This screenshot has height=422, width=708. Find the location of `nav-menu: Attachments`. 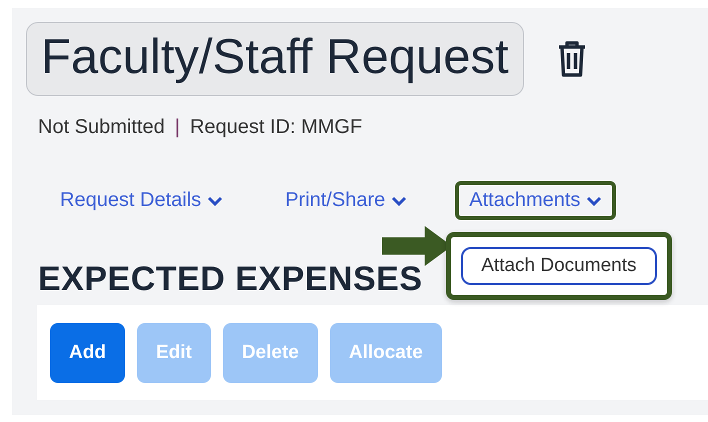

nav-menu: Attachments is located at coordinates (535, 200).